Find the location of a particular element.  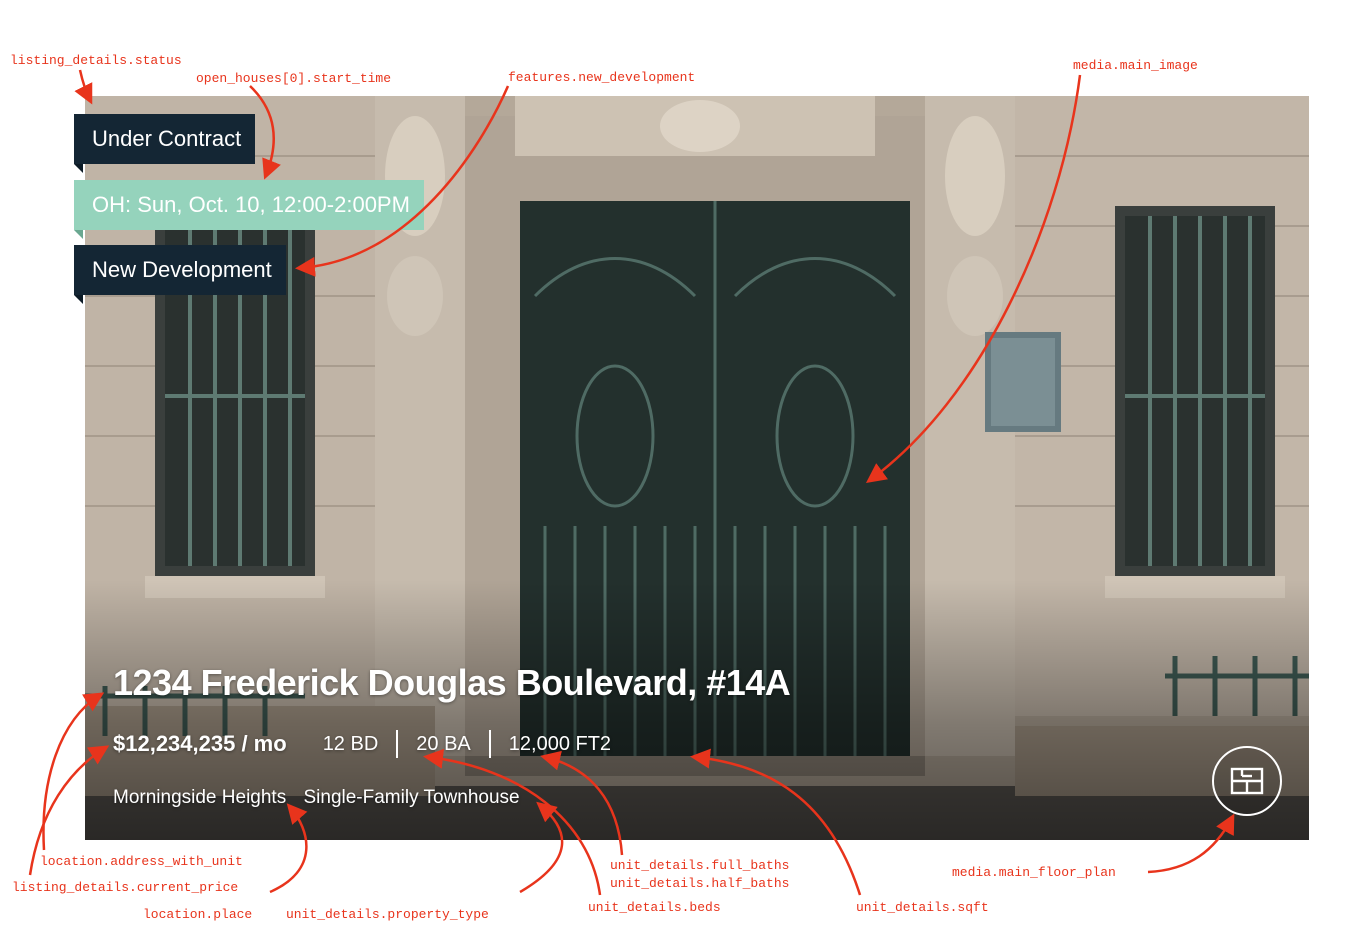

annotation-new-development: features.new_development is located at coordinates (602, 77).